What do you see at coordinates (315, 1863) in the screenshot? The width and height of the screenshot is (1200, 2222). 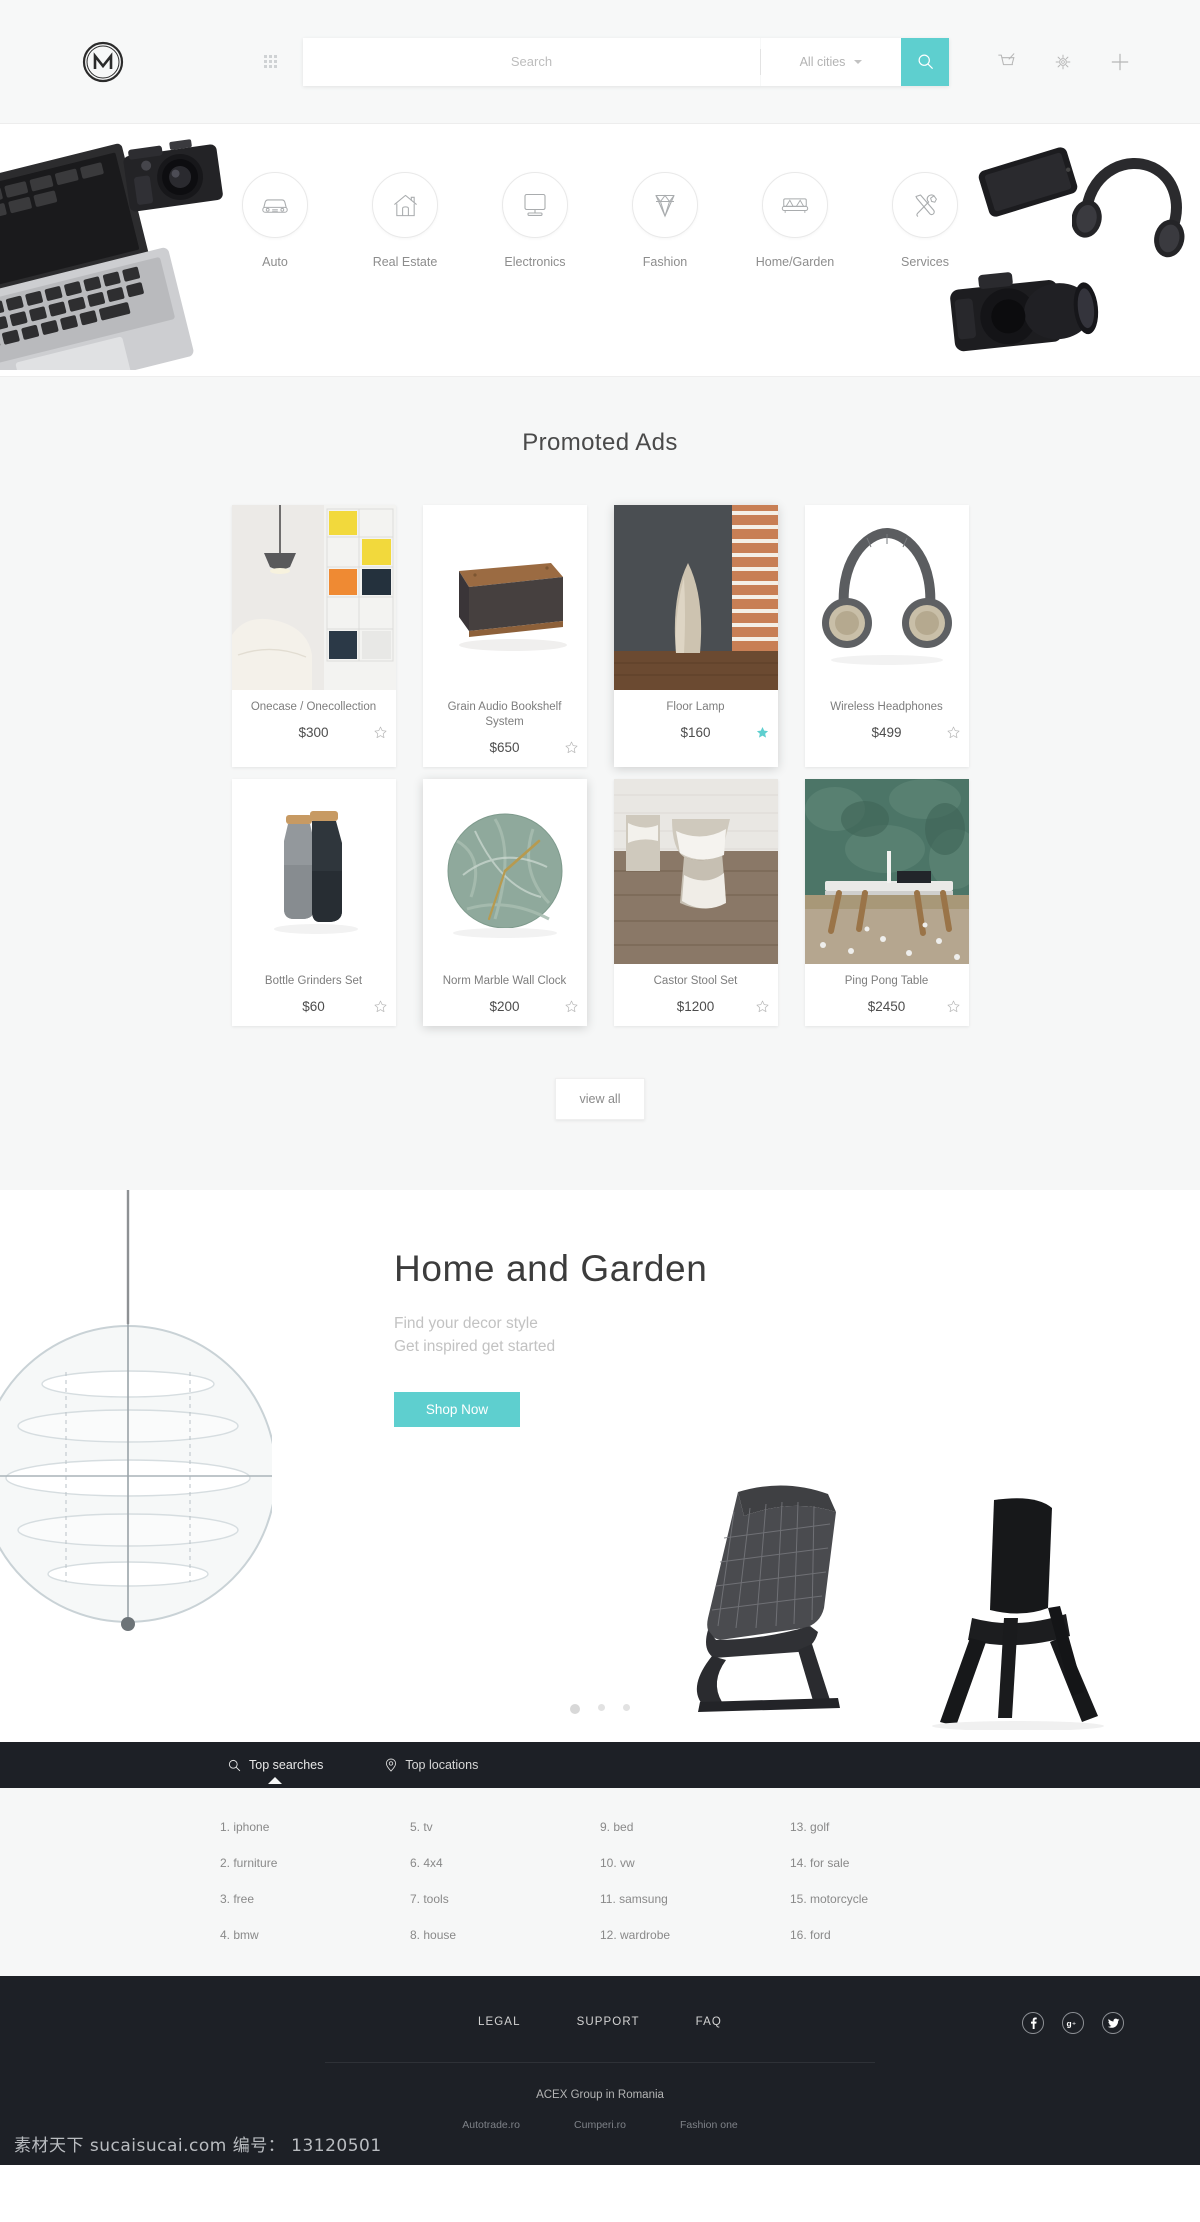 I see `search-term: 2. furniture` at bounding box center [315, 1863].